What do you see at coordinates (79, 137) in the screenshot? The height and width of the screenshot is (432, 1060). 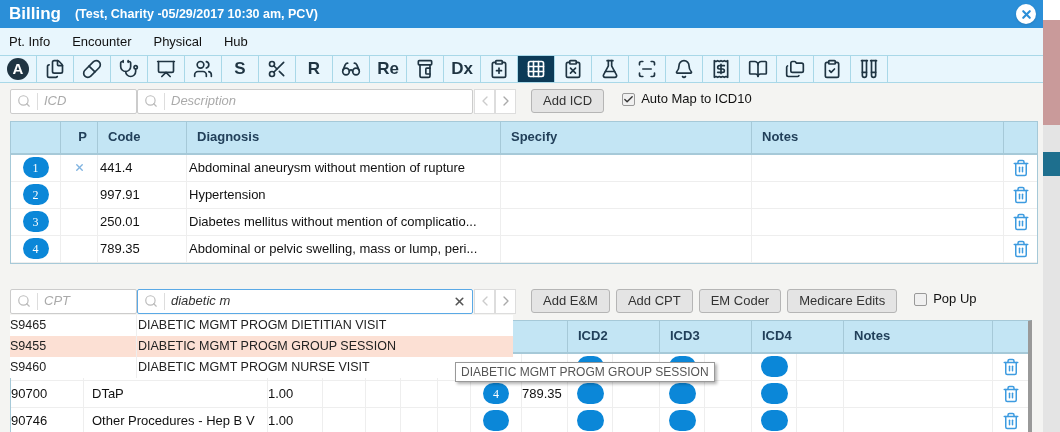 I see `column-header: P` at bounding box center [79, 137].